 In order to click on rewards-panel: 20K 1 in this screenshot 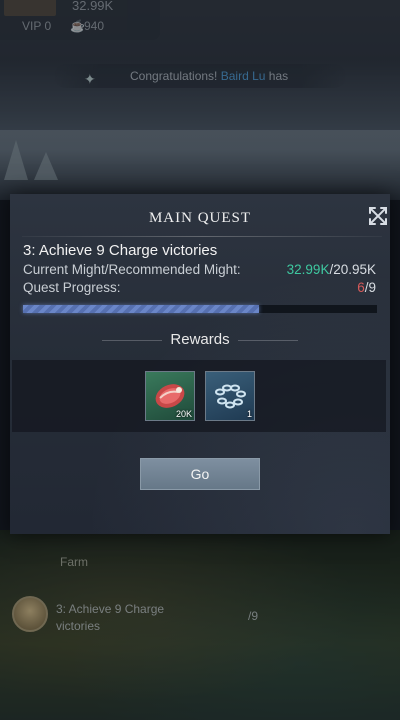, I will do `click(199, 396)`.